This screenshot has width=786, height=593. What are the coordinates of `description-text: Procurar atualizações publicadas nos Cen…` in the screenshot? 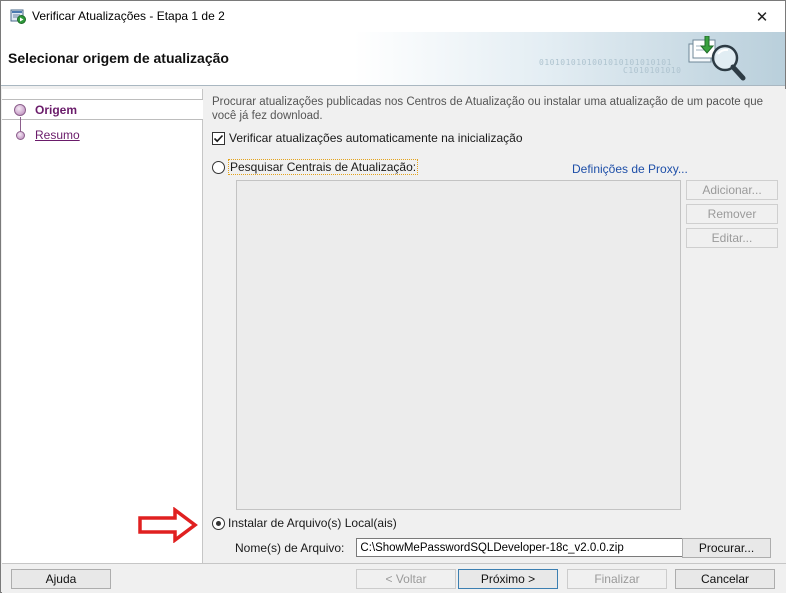 It's located at (488, 109).